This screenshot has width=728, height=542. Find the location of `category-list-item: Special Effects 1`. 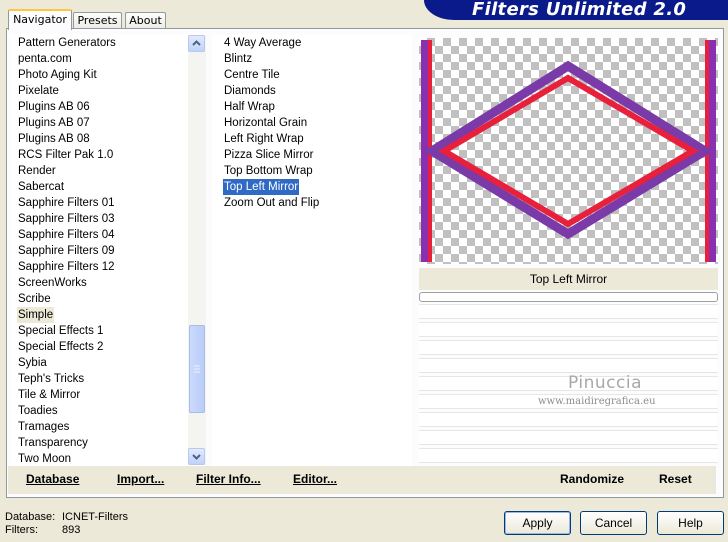

category-list-item: Special Effects 1 is located at coordinates (60, 331).